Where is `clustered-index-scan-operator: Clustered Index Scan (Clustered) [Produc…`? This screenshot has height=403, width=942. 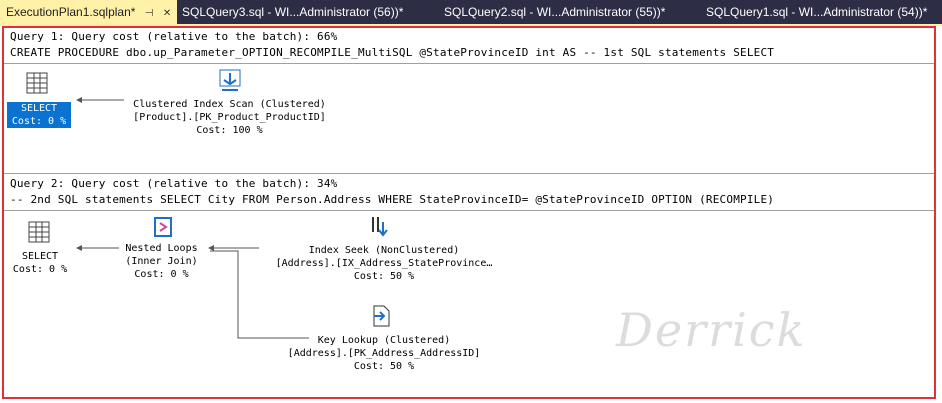
clustered-index-scan-operator: Clustered Index Scan (Clustered) [Produc… is located at coordinates (229, 117).